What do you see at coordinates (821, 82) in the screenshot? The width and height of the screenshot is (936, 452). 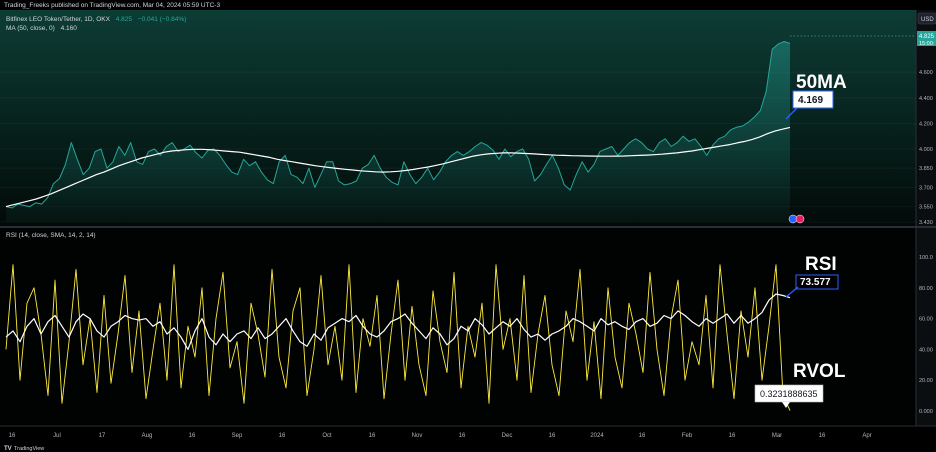 I see `ma-annotation-title: 50MA` at bounding box center [821, 82].